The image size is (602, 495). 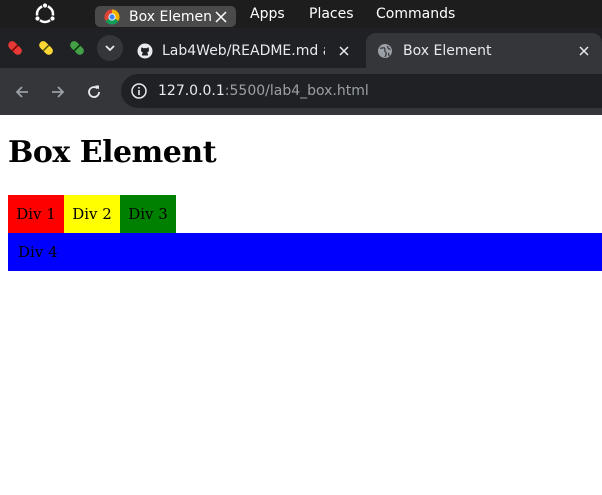 What do you see at coordinates (45, 14) in the screenshot?
I see `ubuntu-logo-icon` at bounding box center [45, 14].